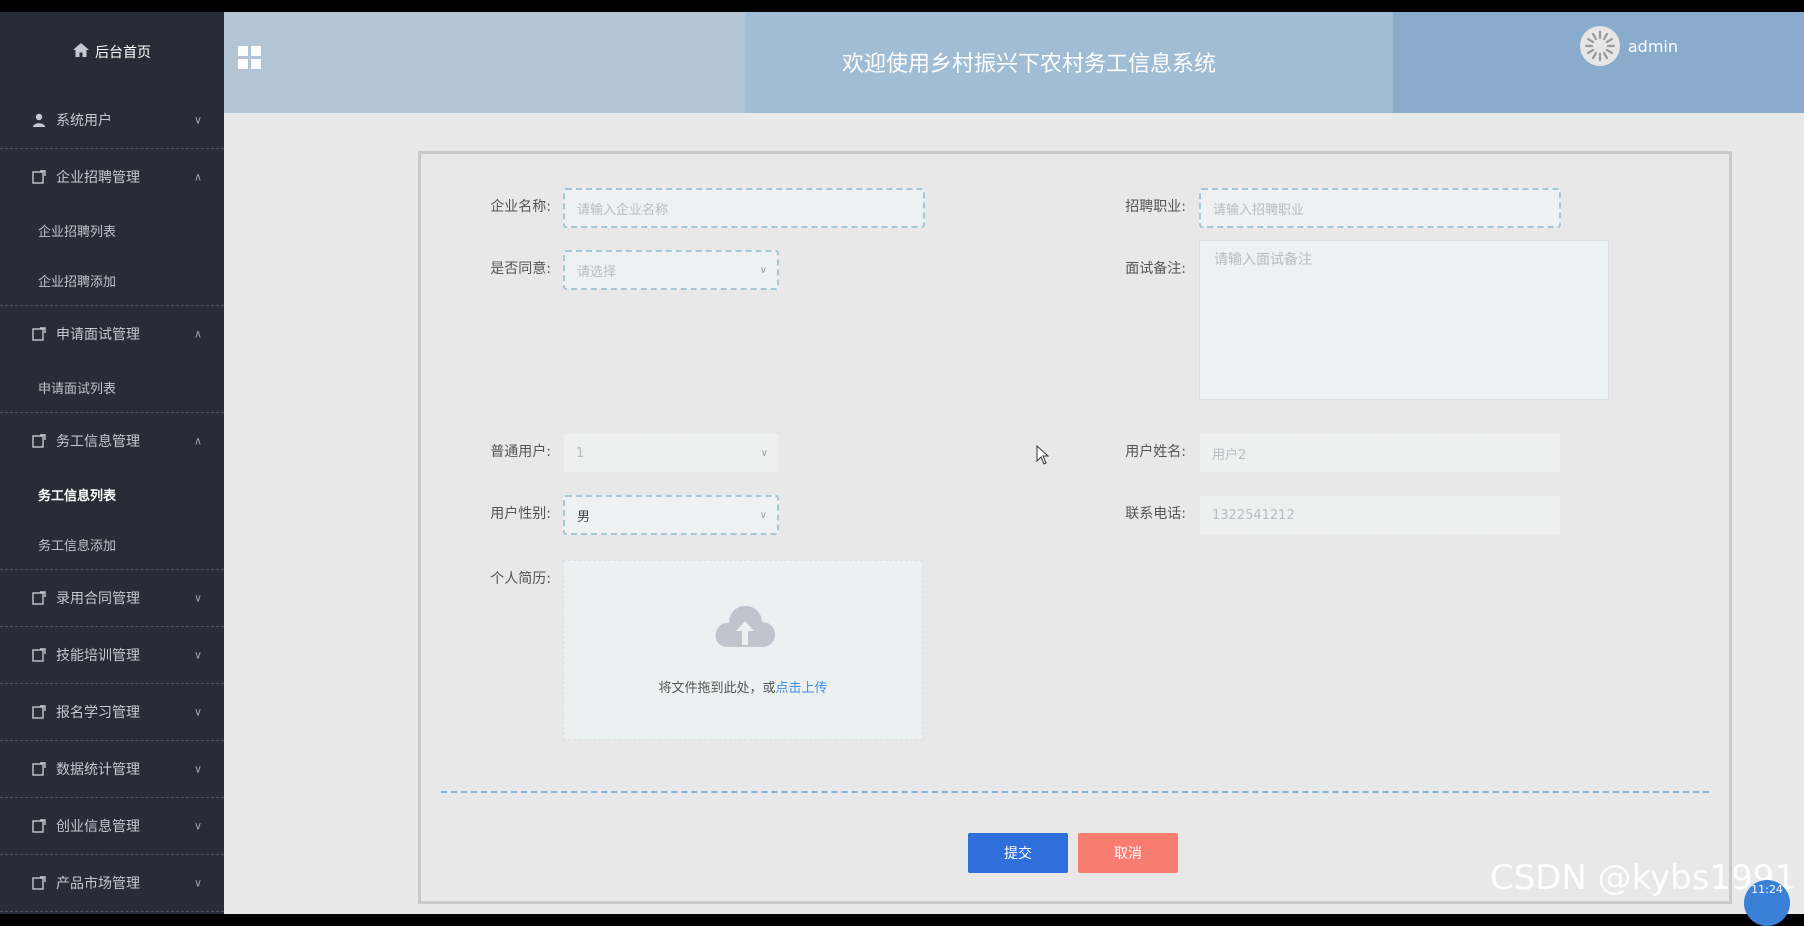 The width and height of the screenshot is (1804, 926). Describe the element at coordinates (802, 688) in the screenshot. I see `upload-link: 点击上传` at that location.